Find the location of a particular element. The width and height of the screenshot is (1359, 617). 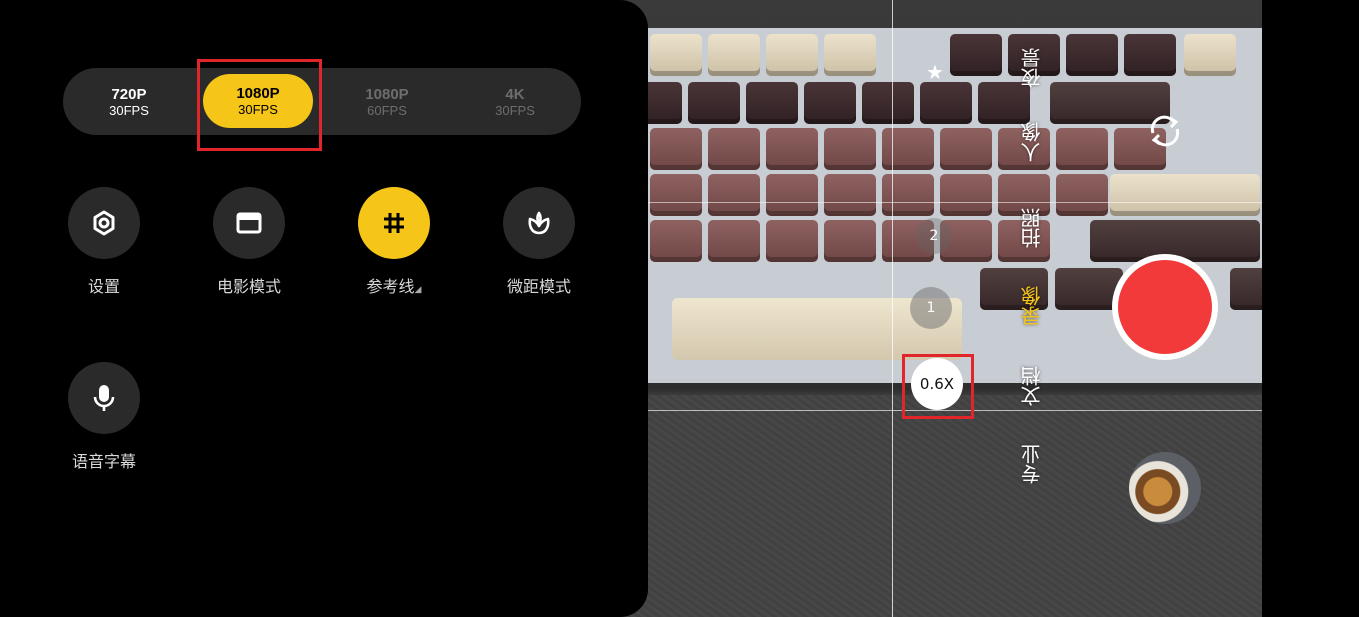

movie-mode-label: 电影模式 is located at coordinates (248, 286).